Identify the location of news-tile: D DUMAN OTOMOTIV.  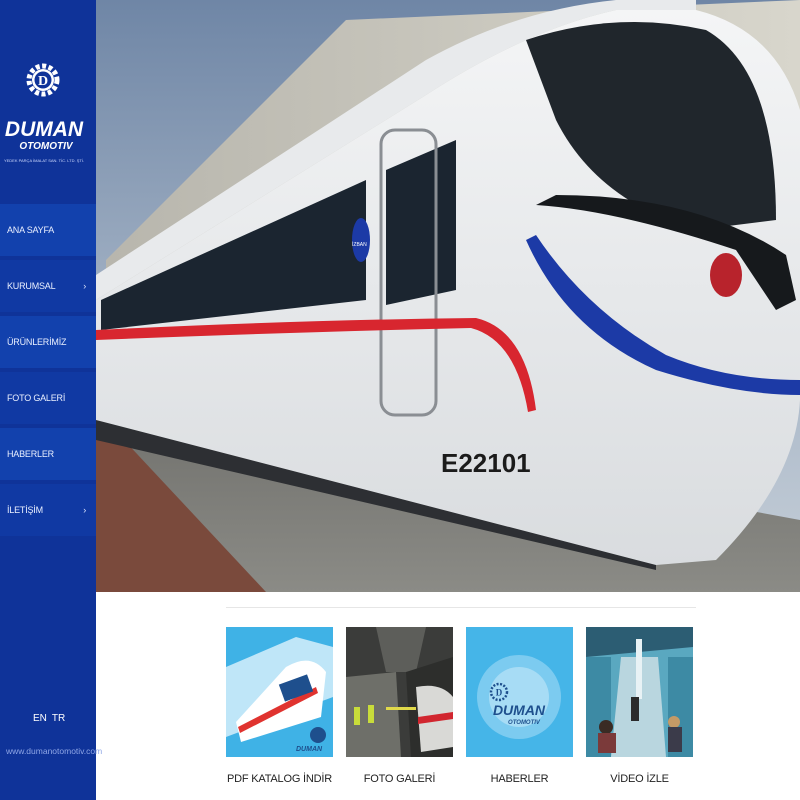
(519, 692).